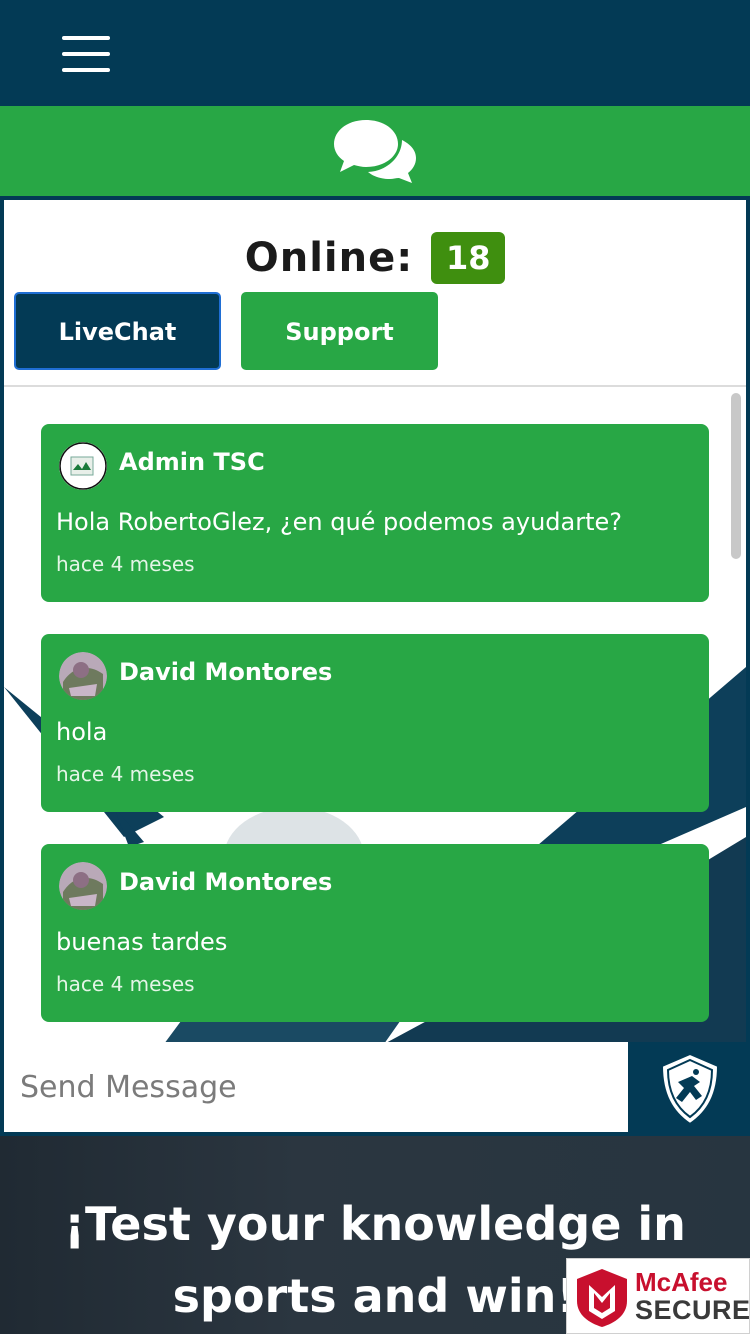  Describe the element at coordinates (736, 476) in the screenshot. I see `scrollbar-thumb` at that location.